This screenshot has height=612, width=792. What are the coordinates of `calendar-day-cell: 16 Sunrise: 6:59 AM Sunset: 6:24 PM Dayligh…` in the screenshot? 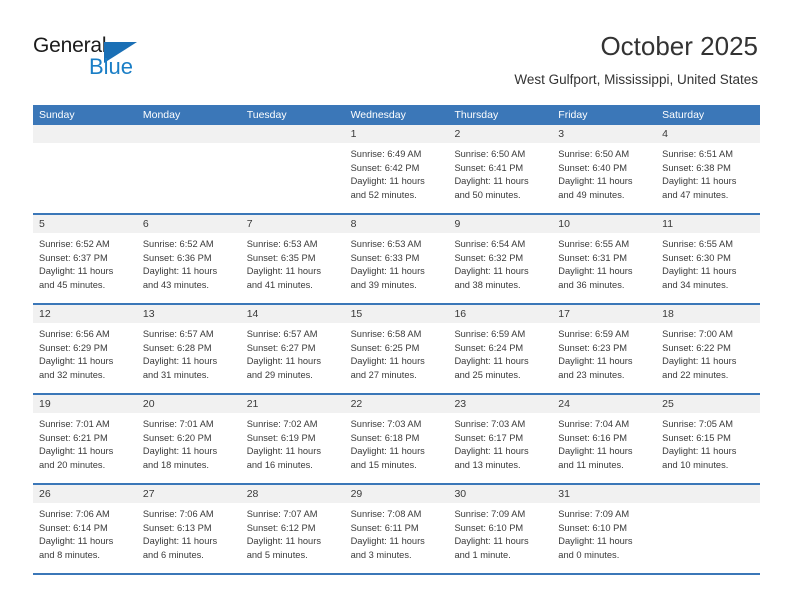 It's located at (500, 349).